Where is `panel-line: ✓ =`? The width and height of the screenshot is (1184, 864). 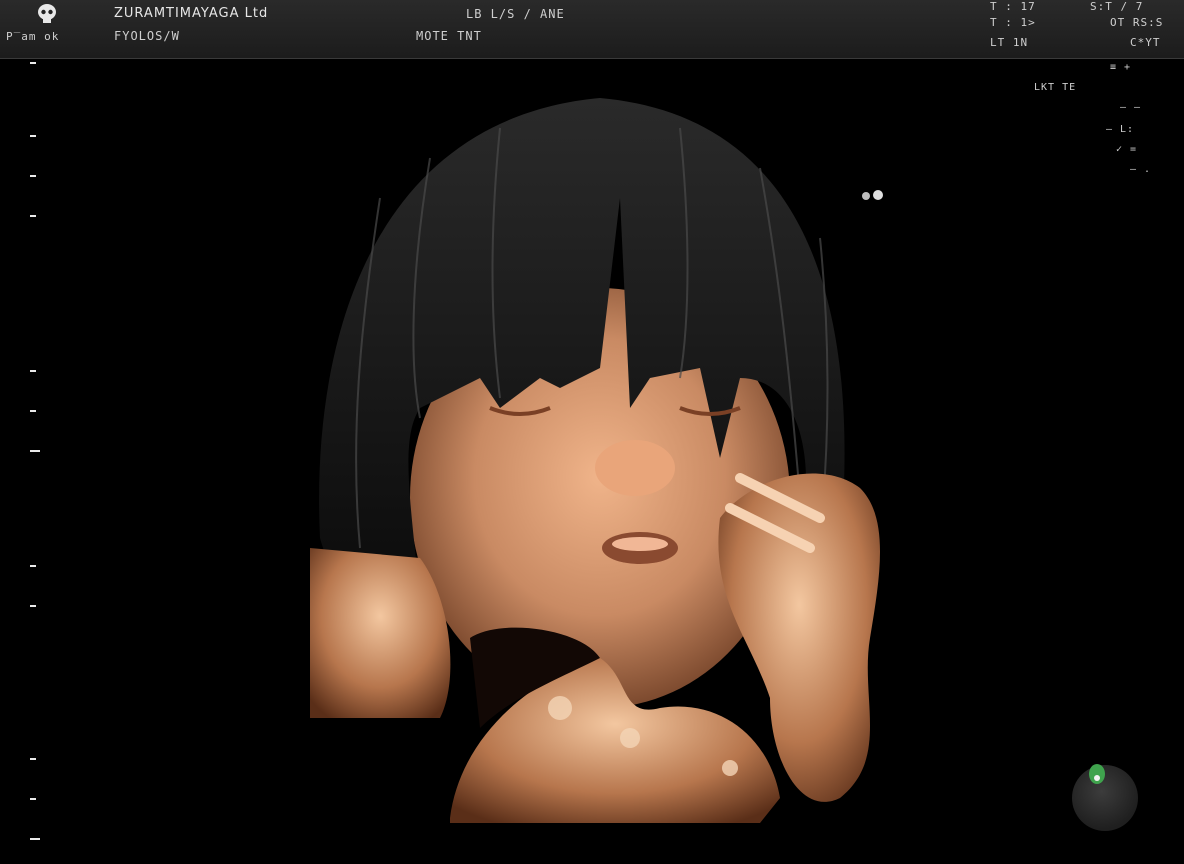 panel-line: ✓ = is located at coordinates (1127, 149).